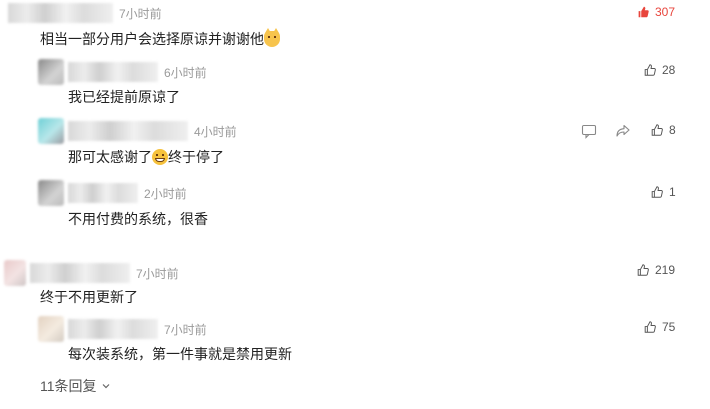  What do you see at coordinates (165, 193) in the screenshot?
I see `reply-time: 2小时前` at bounding box center [165, 193].